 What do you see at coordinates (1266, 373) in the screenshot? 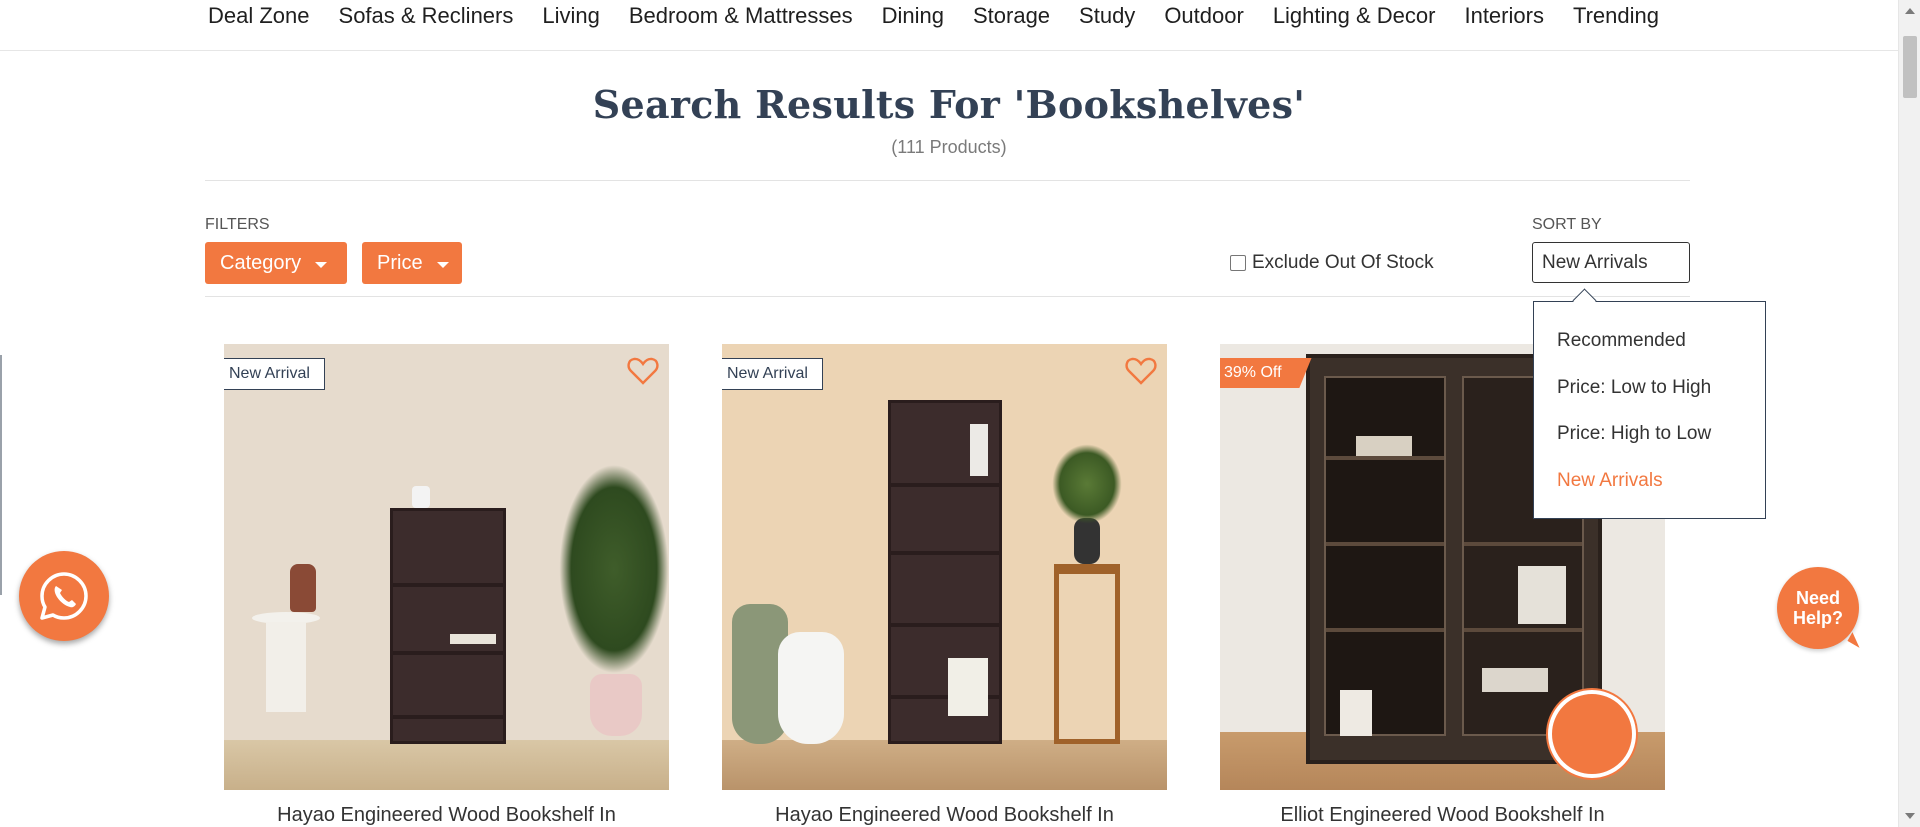
I see `discount-badge: 39% Off` at bounding box center [1266, 373].